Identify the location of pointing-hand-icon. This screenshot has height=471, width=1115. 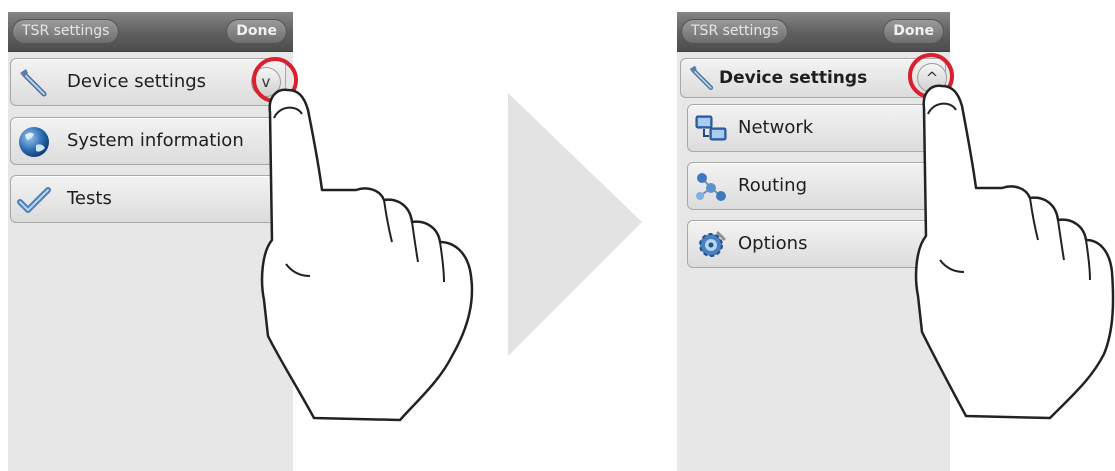
(1014, 252).